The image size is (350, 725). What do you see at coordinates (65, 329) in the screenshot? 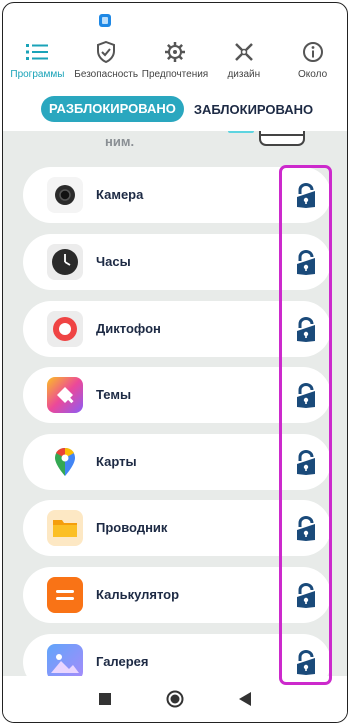
I see `recorder-icon` at bounding box center [65, 329].